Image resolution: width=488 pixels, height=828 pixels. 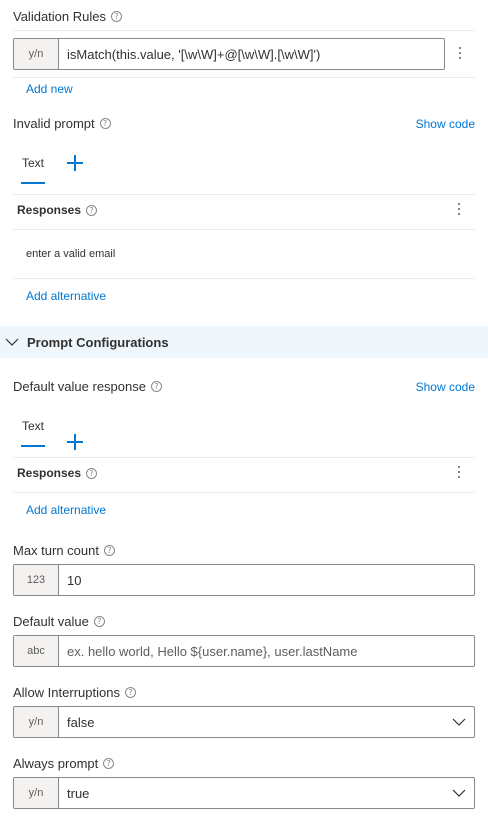 I want to click on max-turn-count-field: 123 10, so click(x=244, y=580).